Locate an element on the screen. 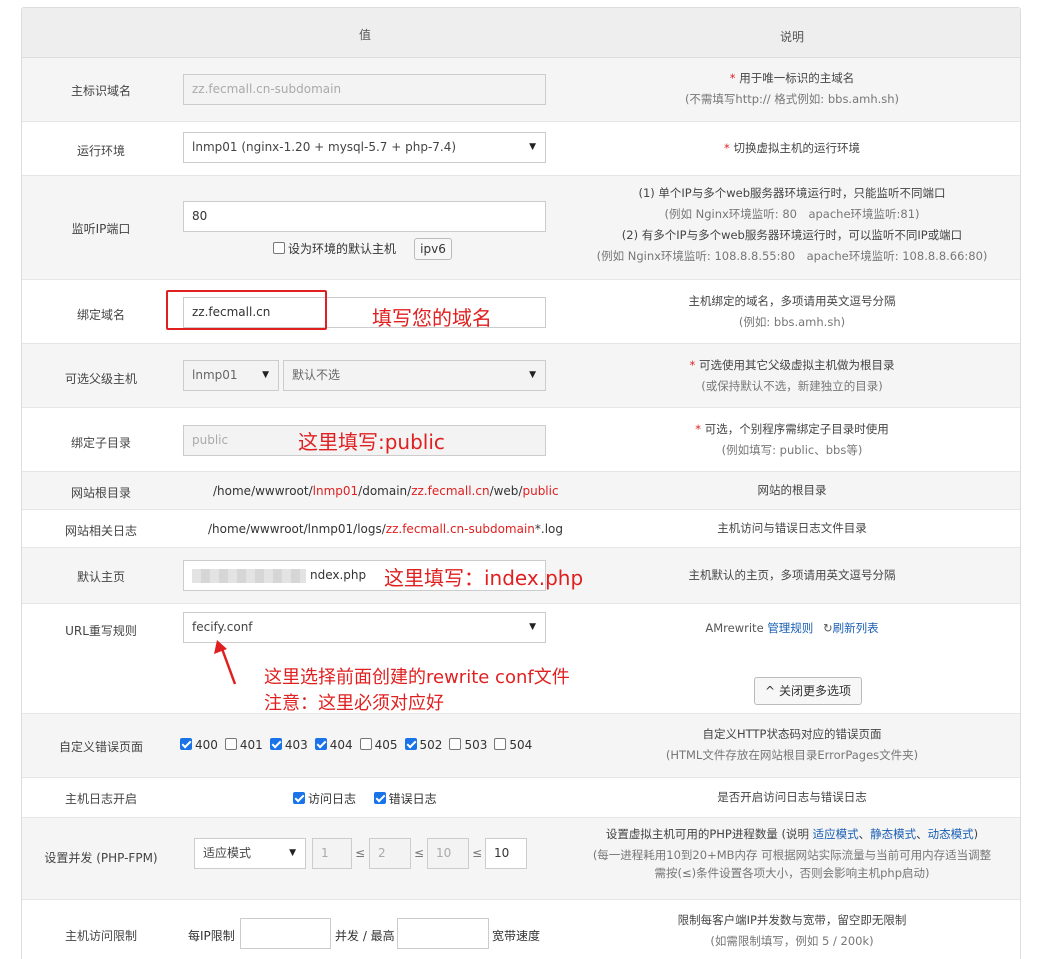  main-domain-input: zz.fecmall.cn-subdomain is located at coordinates (364, 89).